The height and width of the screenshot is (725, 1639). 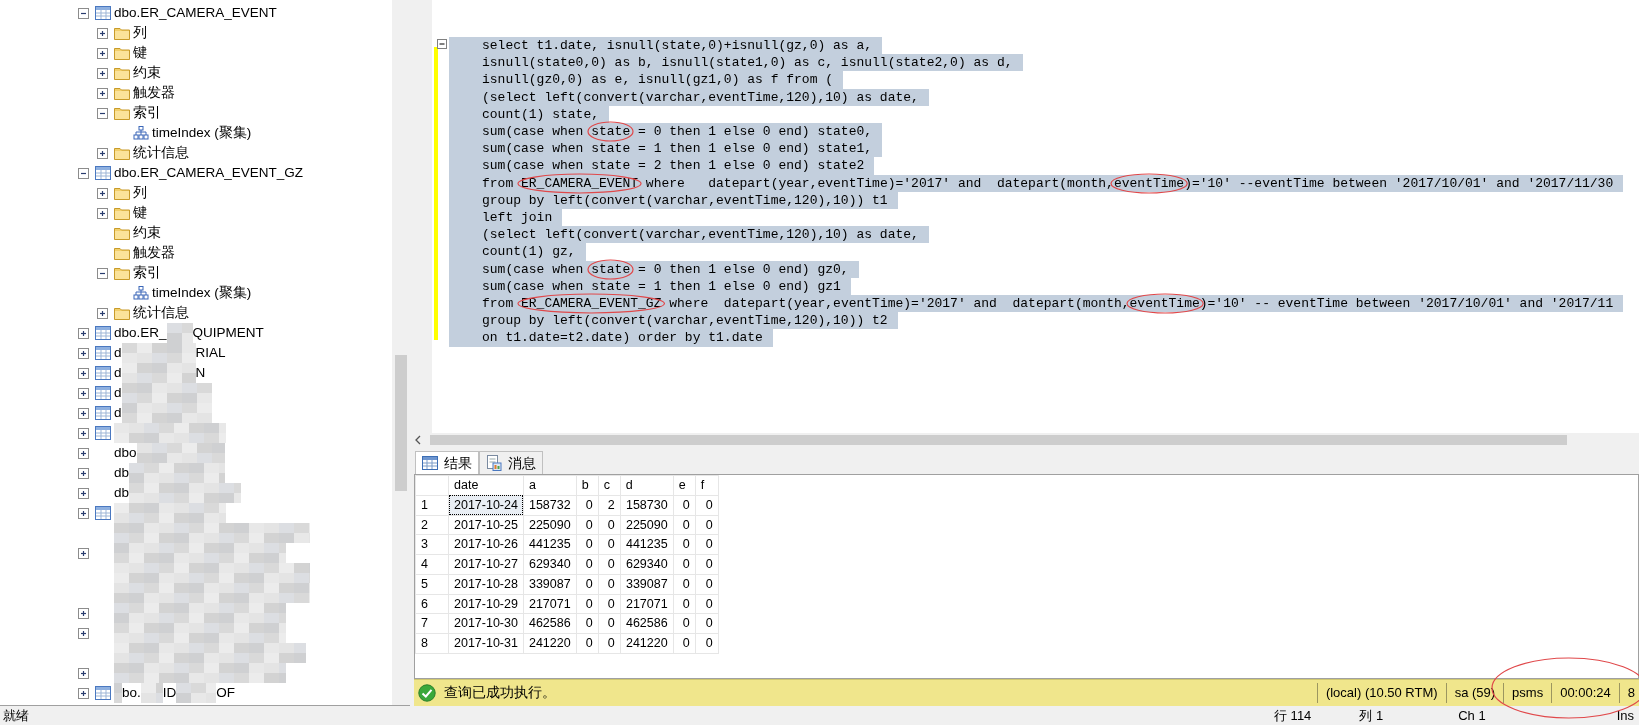 What do you see at coordinates (226, 693) in the screenshot?
I see `tree-item-label: OF` at bounding box center [226, 693].